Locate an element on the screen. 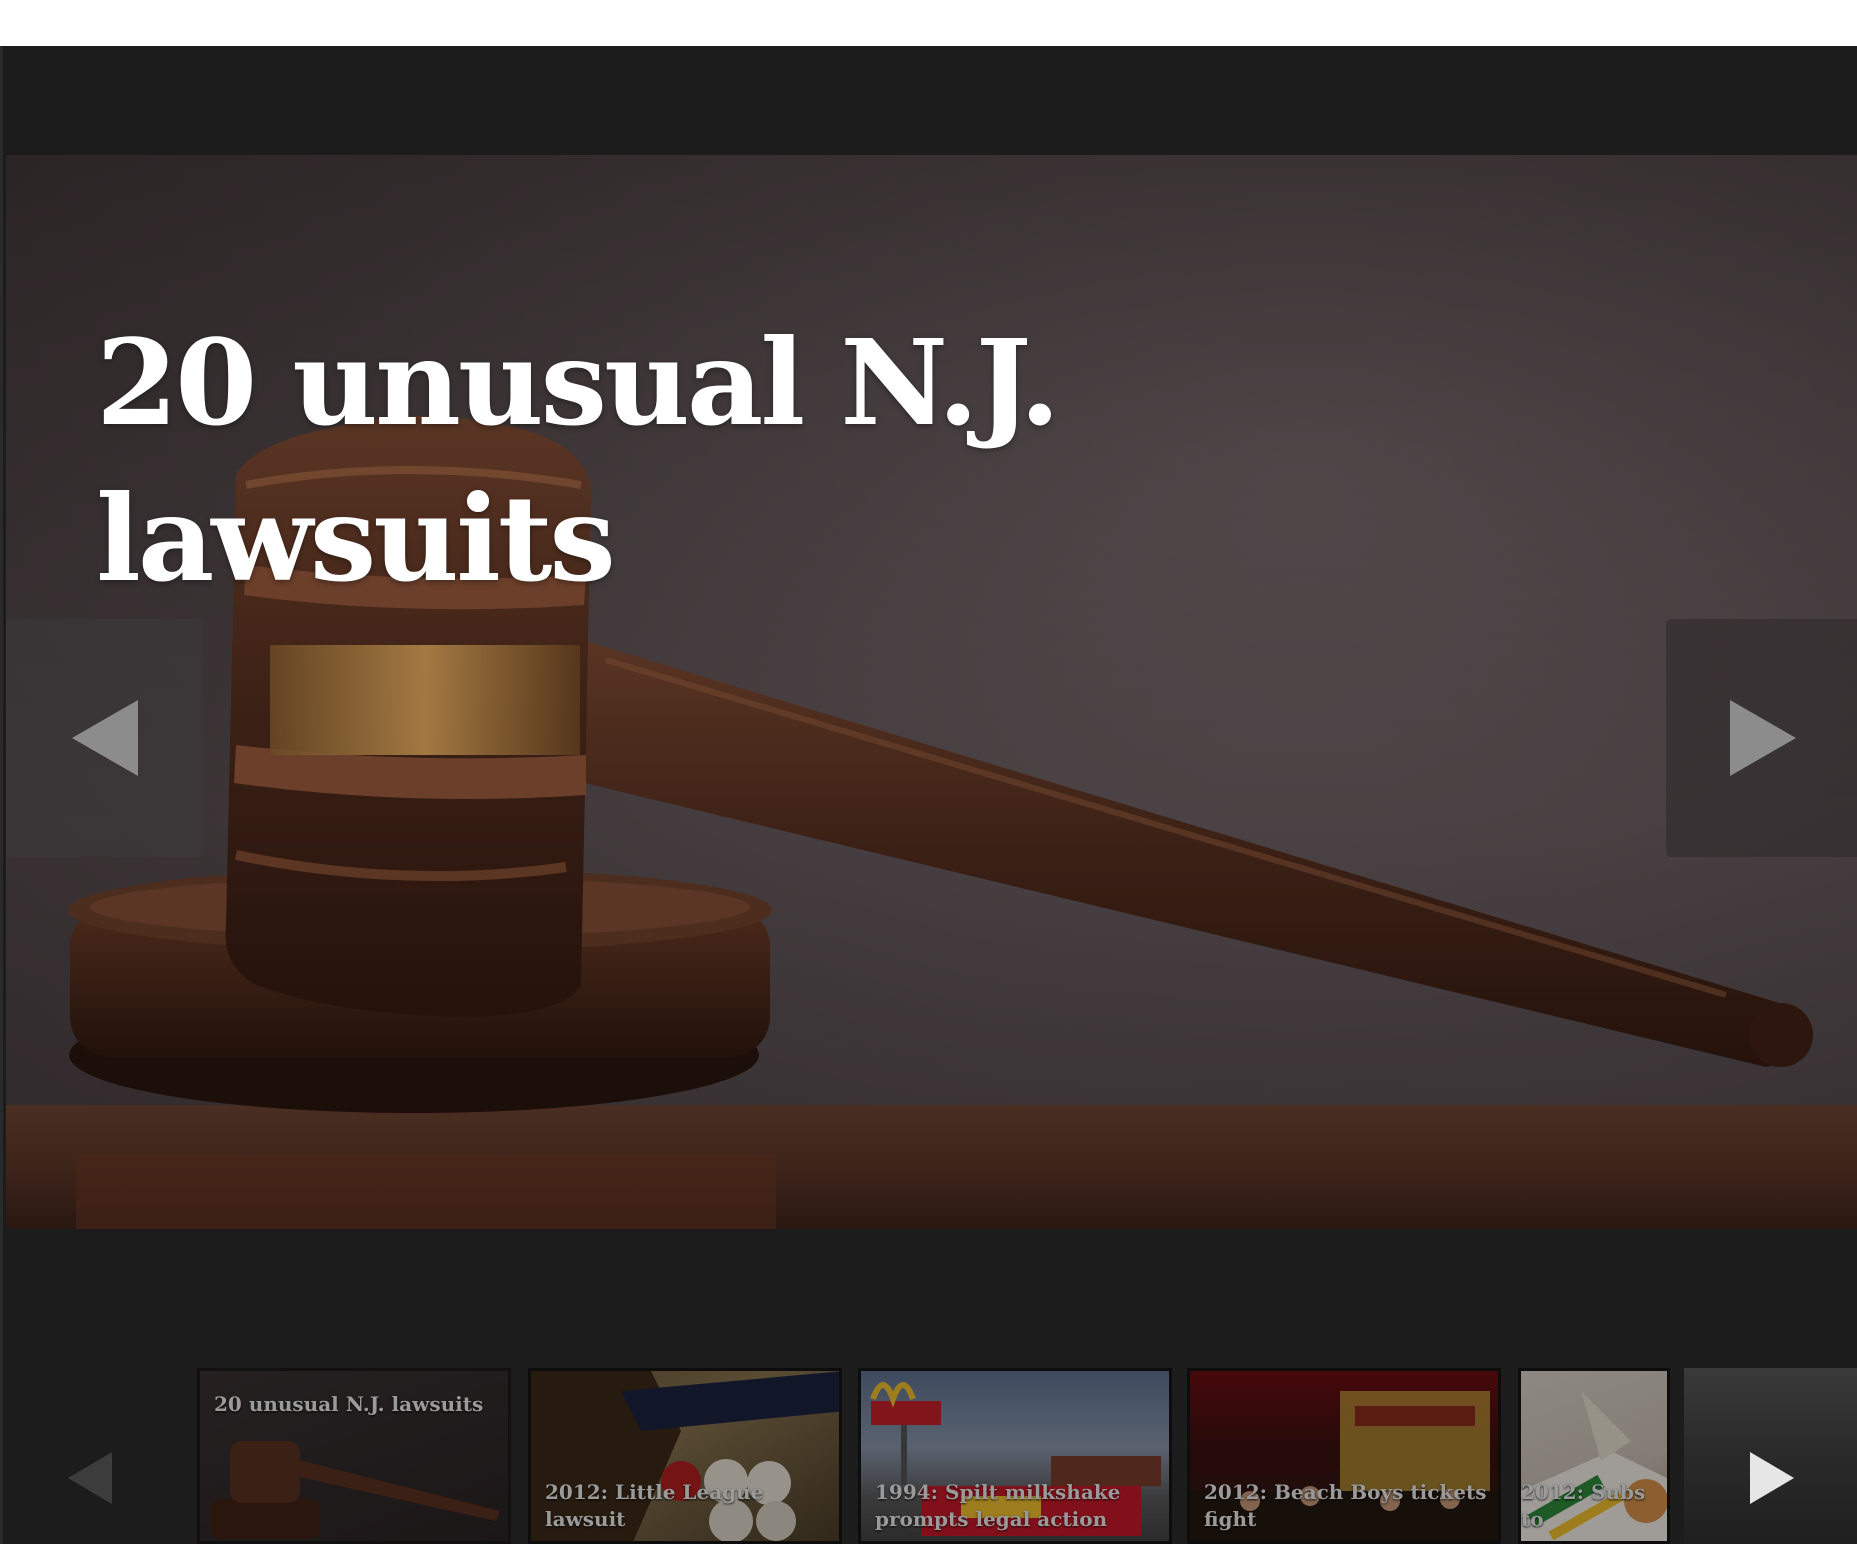 The height and width of the screenshot is (1544, 1857). gallery-top-bar is located at coordinates (930, 100).